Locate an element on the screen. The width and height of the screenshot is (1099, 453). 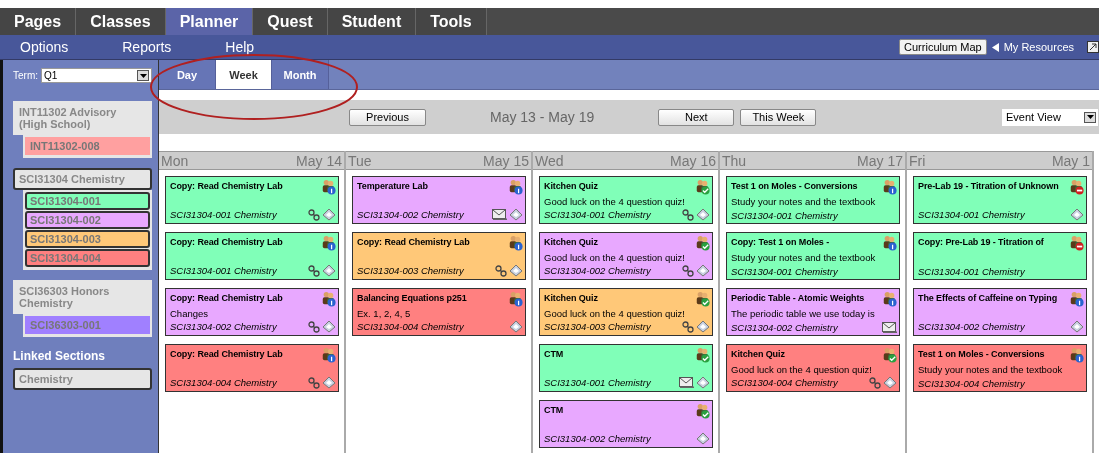
event-card: Pre-Lab 19 - Titration of Unknown SCI31304-001 Chemistry is located at coordinates (1000, 200).